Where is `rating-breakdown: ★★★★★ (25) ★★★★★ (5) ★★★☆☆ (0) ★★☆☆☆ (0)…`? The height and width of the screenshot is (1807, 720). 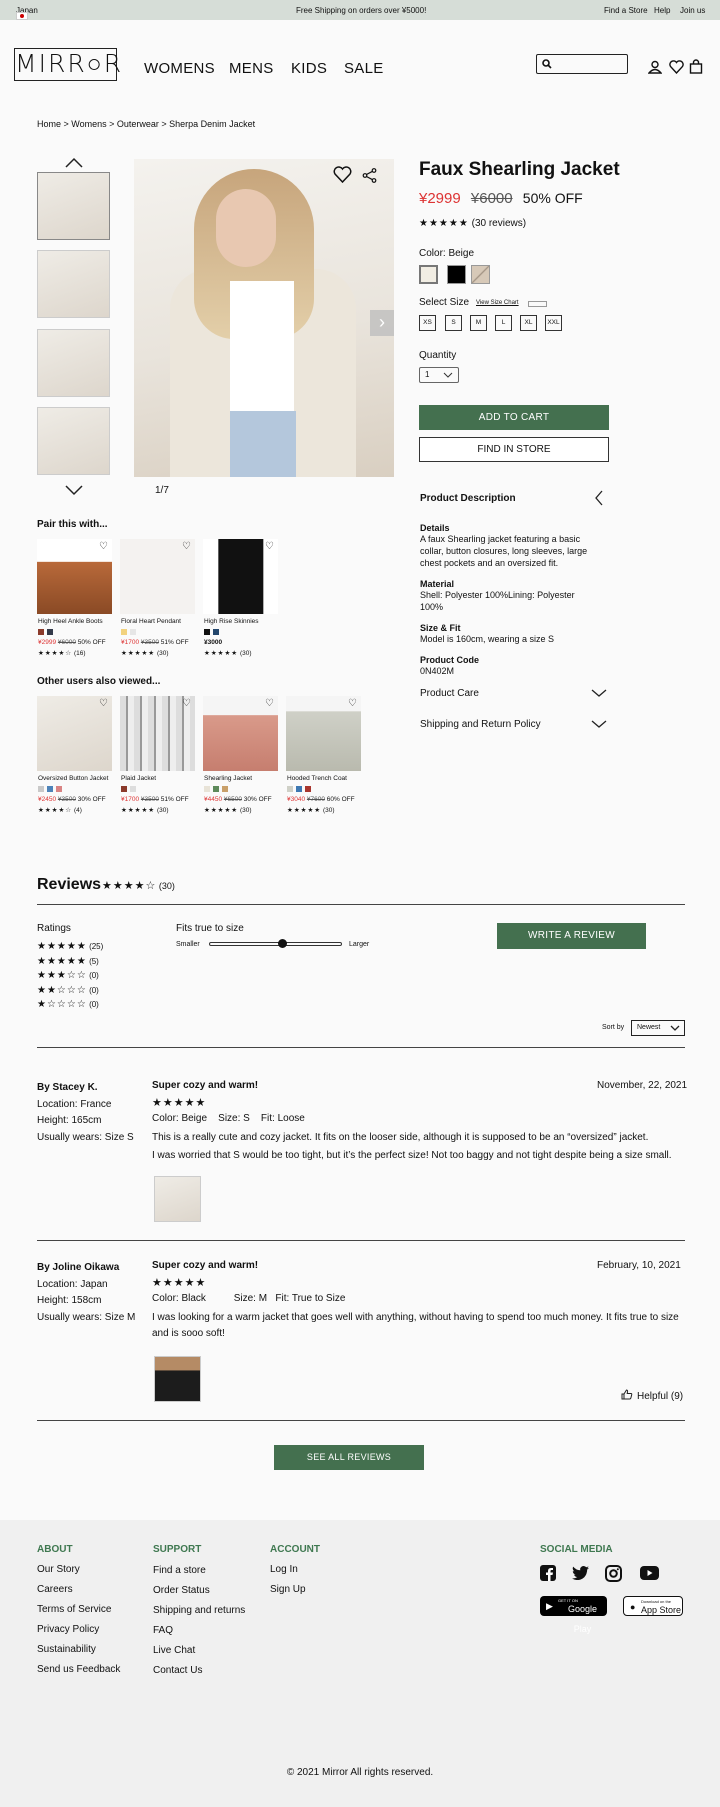
rating-breakdown: ★★★★★ (25) ★★★★★ (5) ★★★☆☆ (0) ★★☆☆☆ (0)… is located at coordinates (70, 976).